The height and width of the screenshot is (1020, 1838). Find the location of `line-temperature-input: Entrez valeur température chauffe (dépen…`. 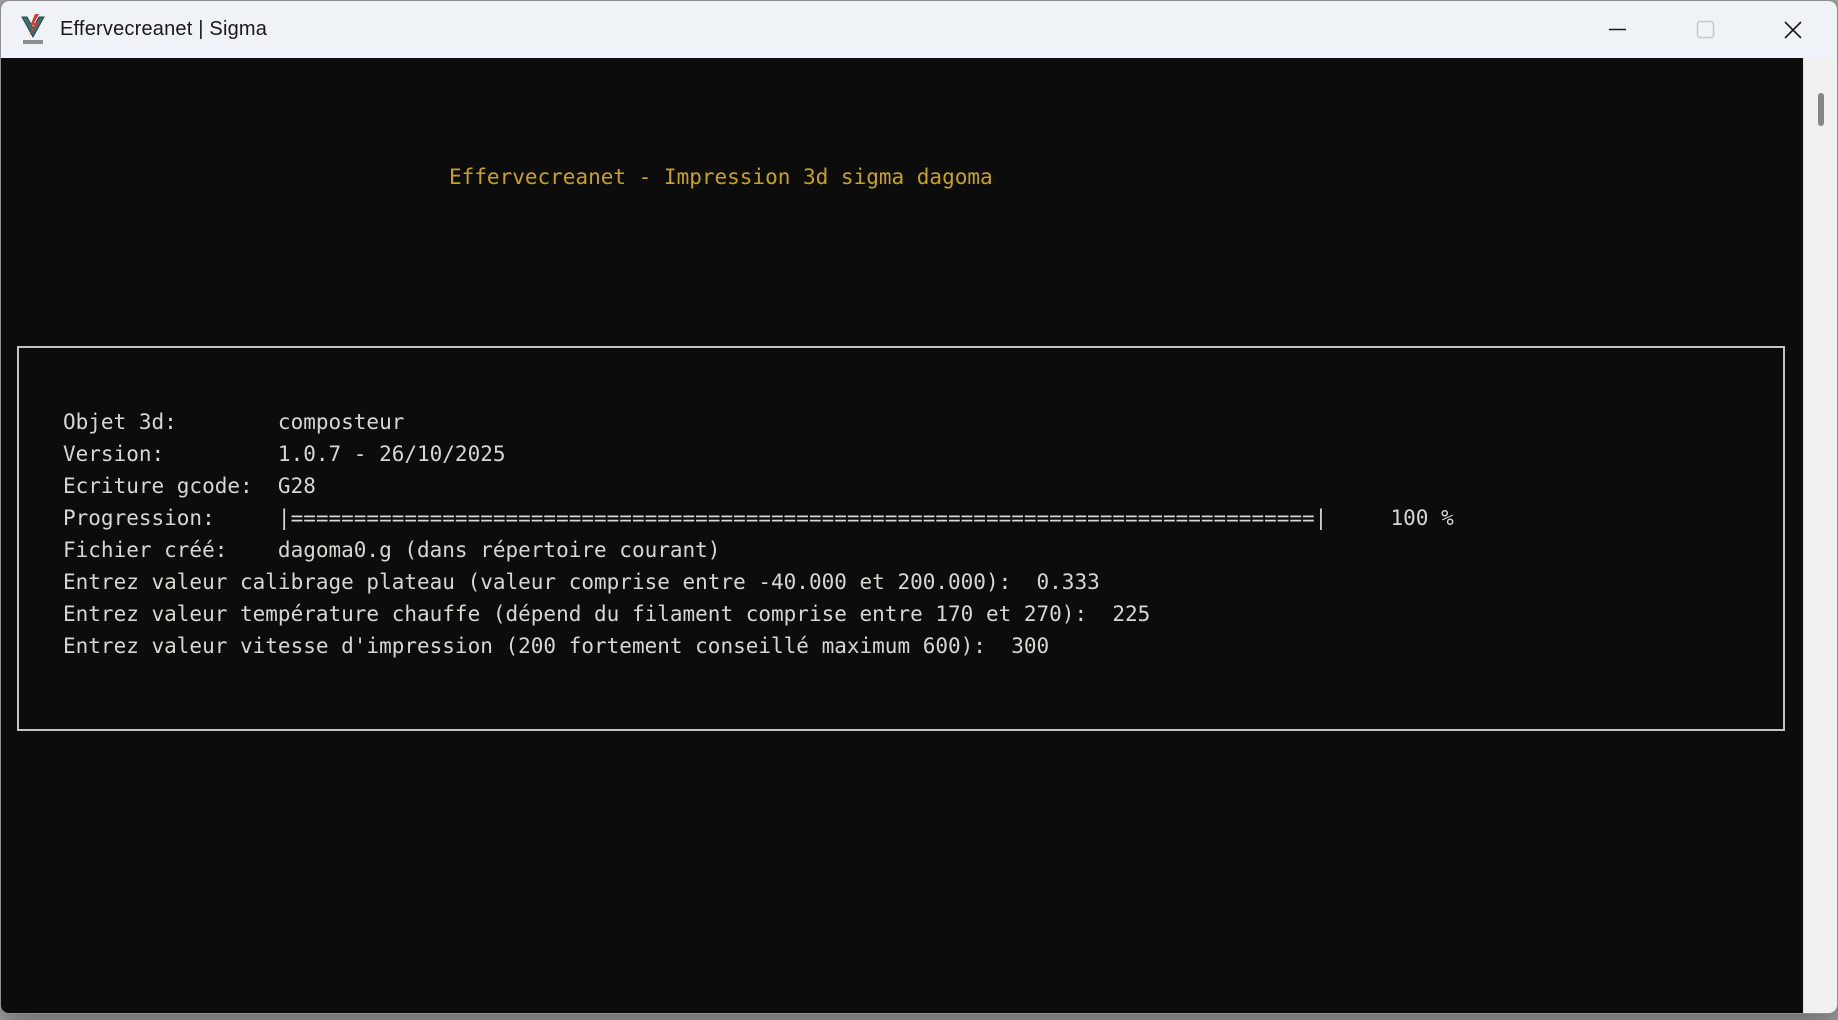

line-temperature-input: Entrez valeur température chauffe (dépen… is located at coordinates (607, 614).